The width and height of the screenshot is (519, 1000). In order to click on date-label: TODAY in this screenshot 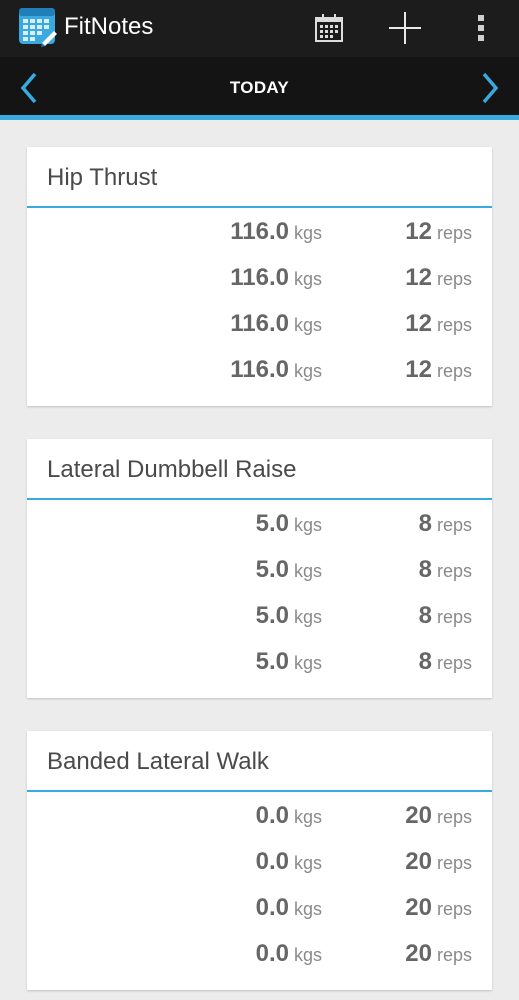, I will do `click(259, 88)`.